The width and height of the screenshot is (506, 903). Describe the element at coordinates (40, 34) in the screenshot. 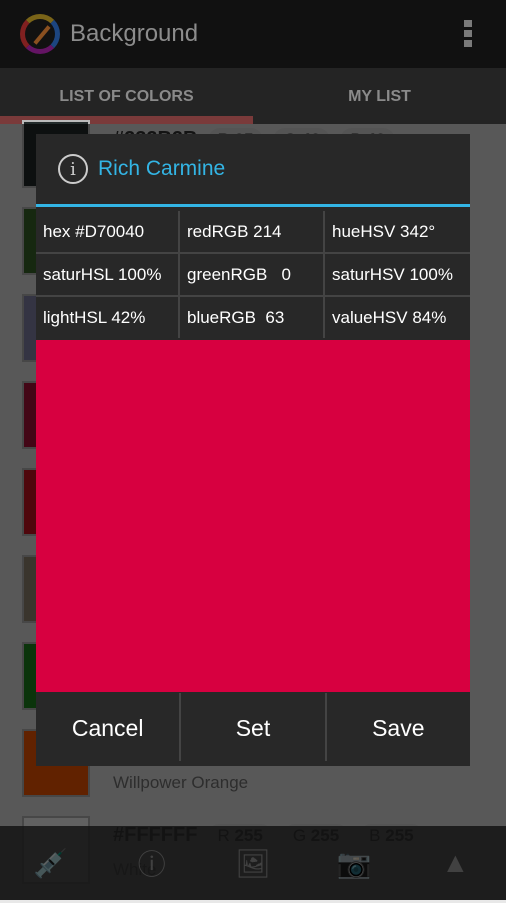

I see `app-logo-icon` at that location.